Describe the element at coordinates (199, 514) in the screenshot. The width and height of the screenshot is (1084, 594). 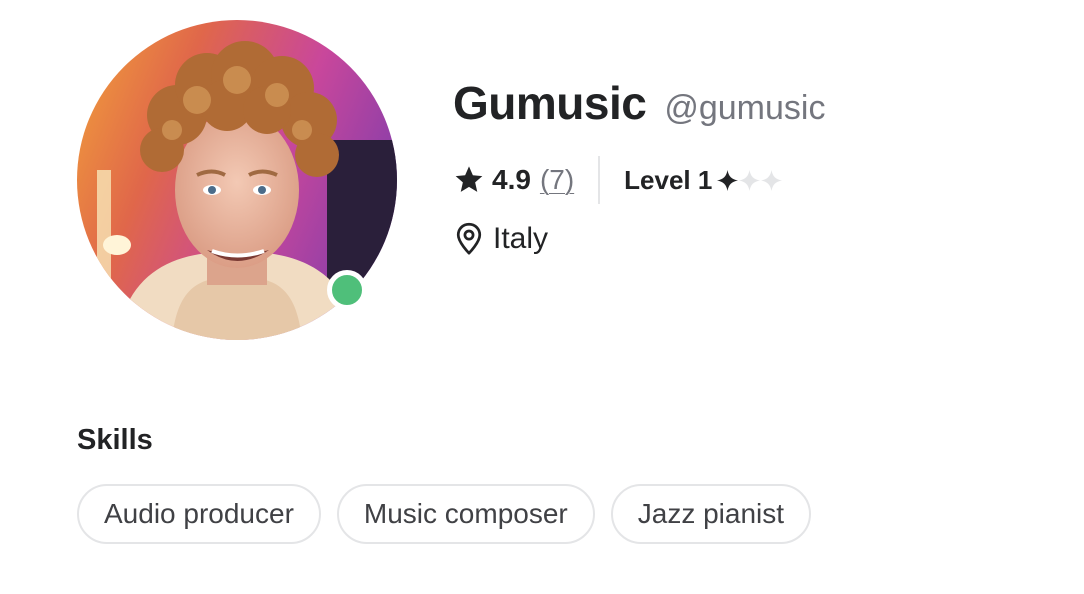
I see `skill-tag: Audio producer` at that location.